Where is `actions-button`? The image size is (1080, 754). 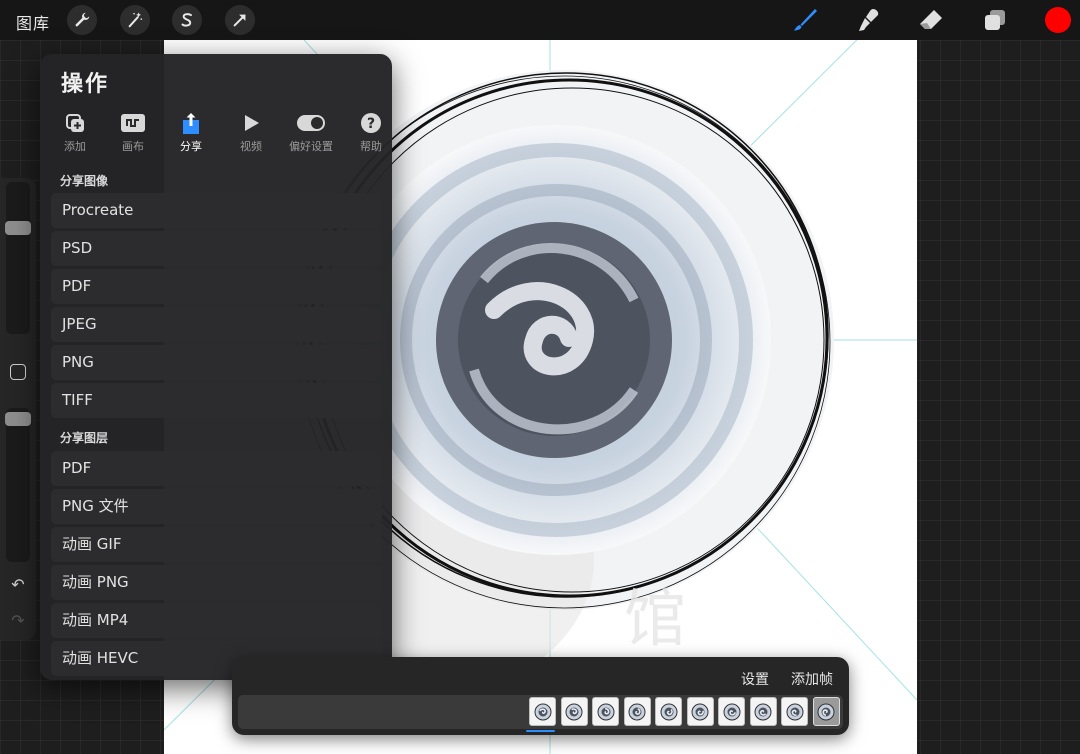 actions-button is located at coordinates (82, 20).